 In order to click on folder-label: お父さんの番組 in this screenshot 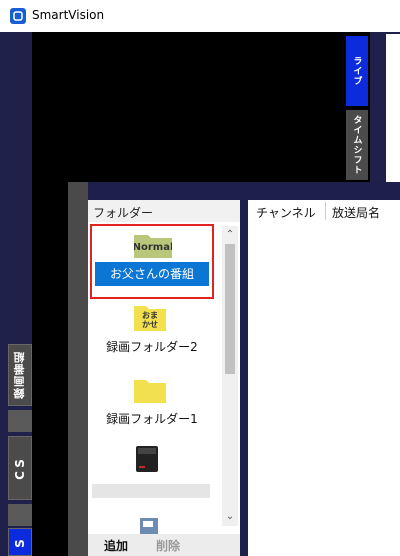, I will do `click(152, 274)`.